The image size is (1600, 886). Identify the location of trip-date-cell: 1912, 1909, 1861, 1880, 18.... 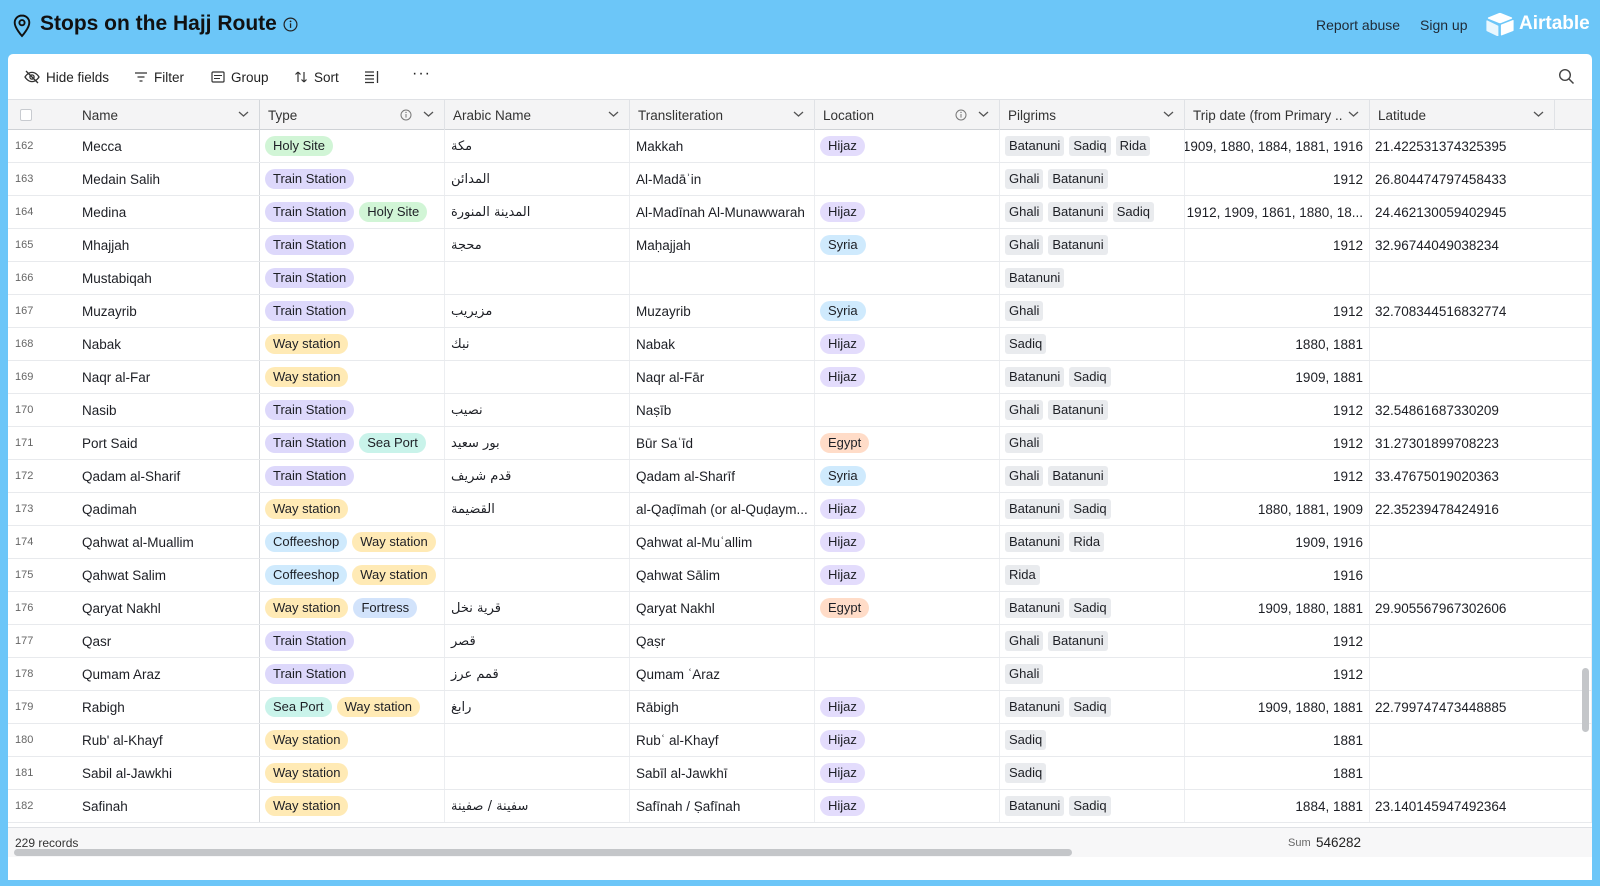
(1277, 212).